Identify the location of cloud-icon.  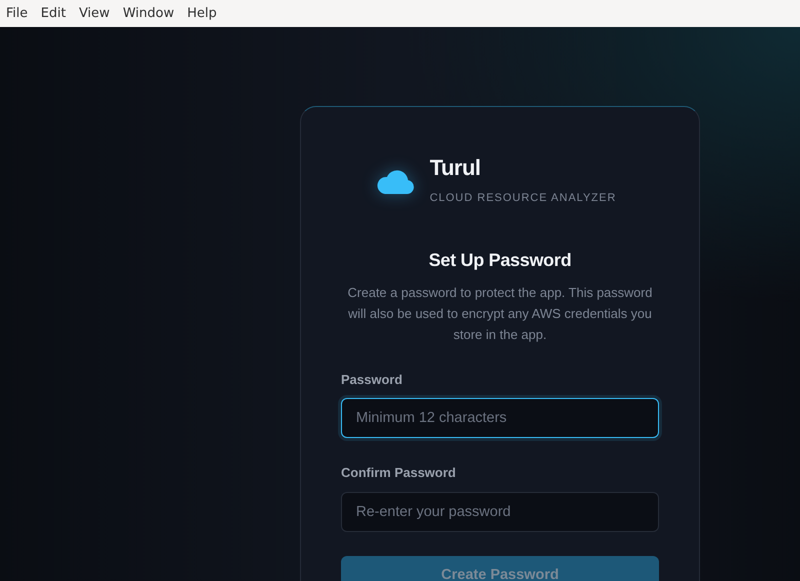
(395, 181).